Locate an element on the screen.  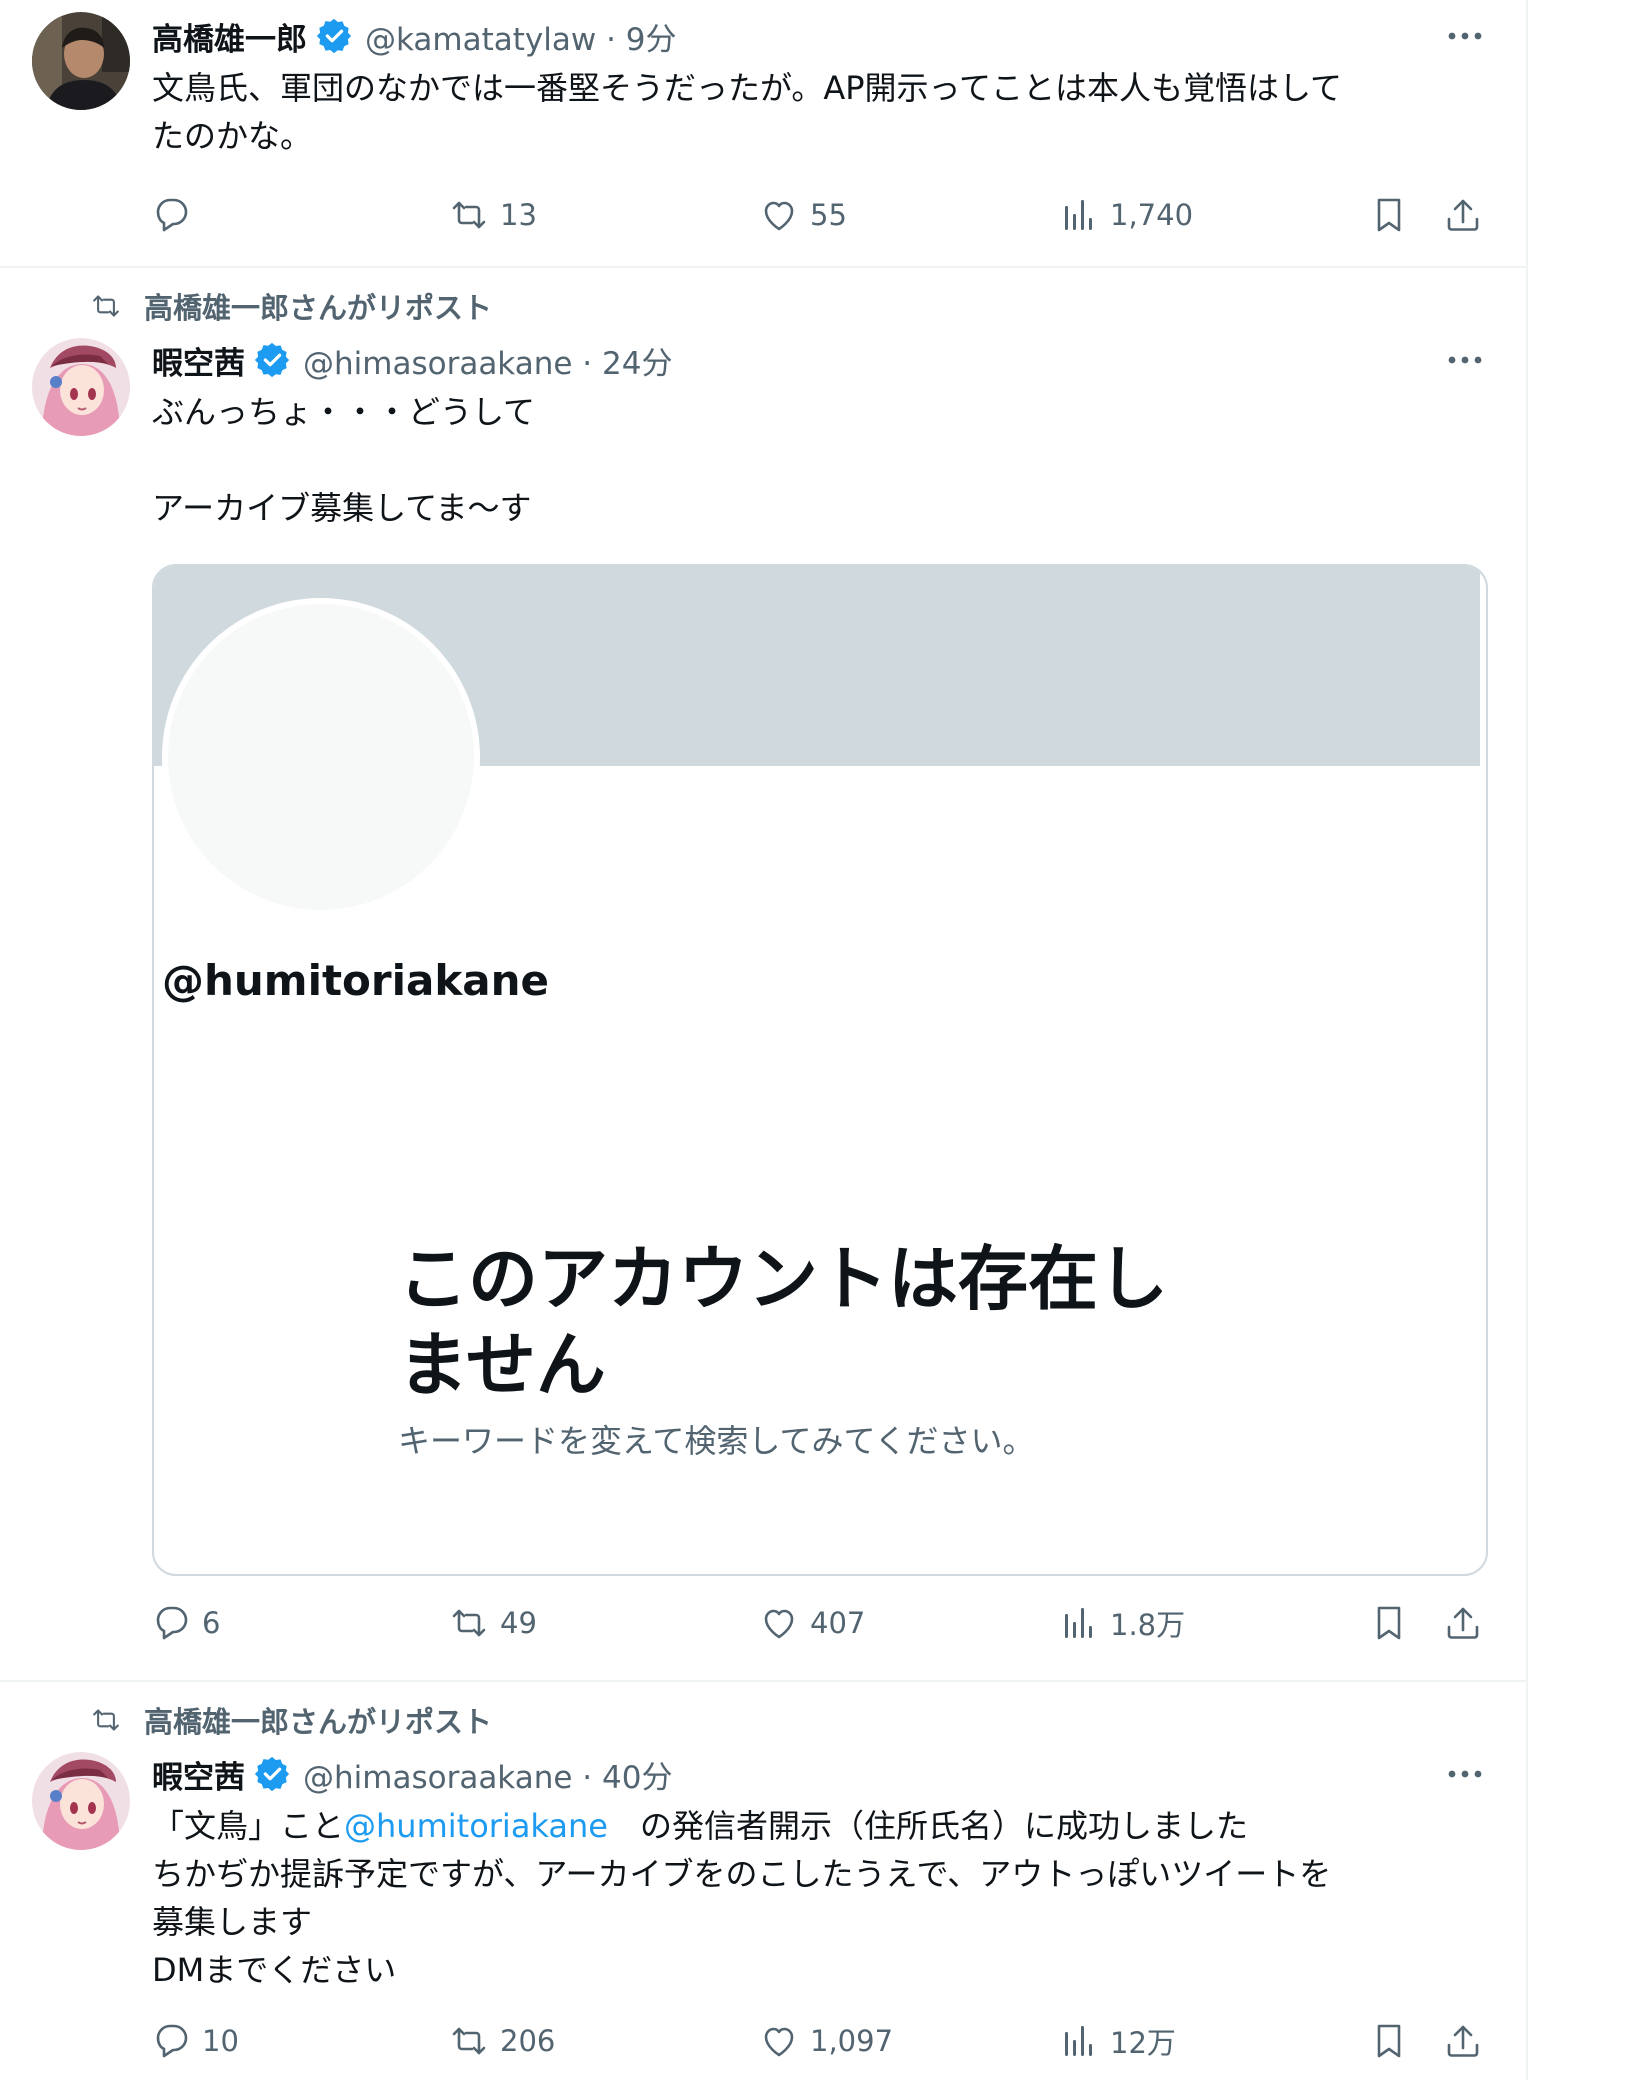
profile-handle: @humitoriakane is located at coordinates (356, 980).